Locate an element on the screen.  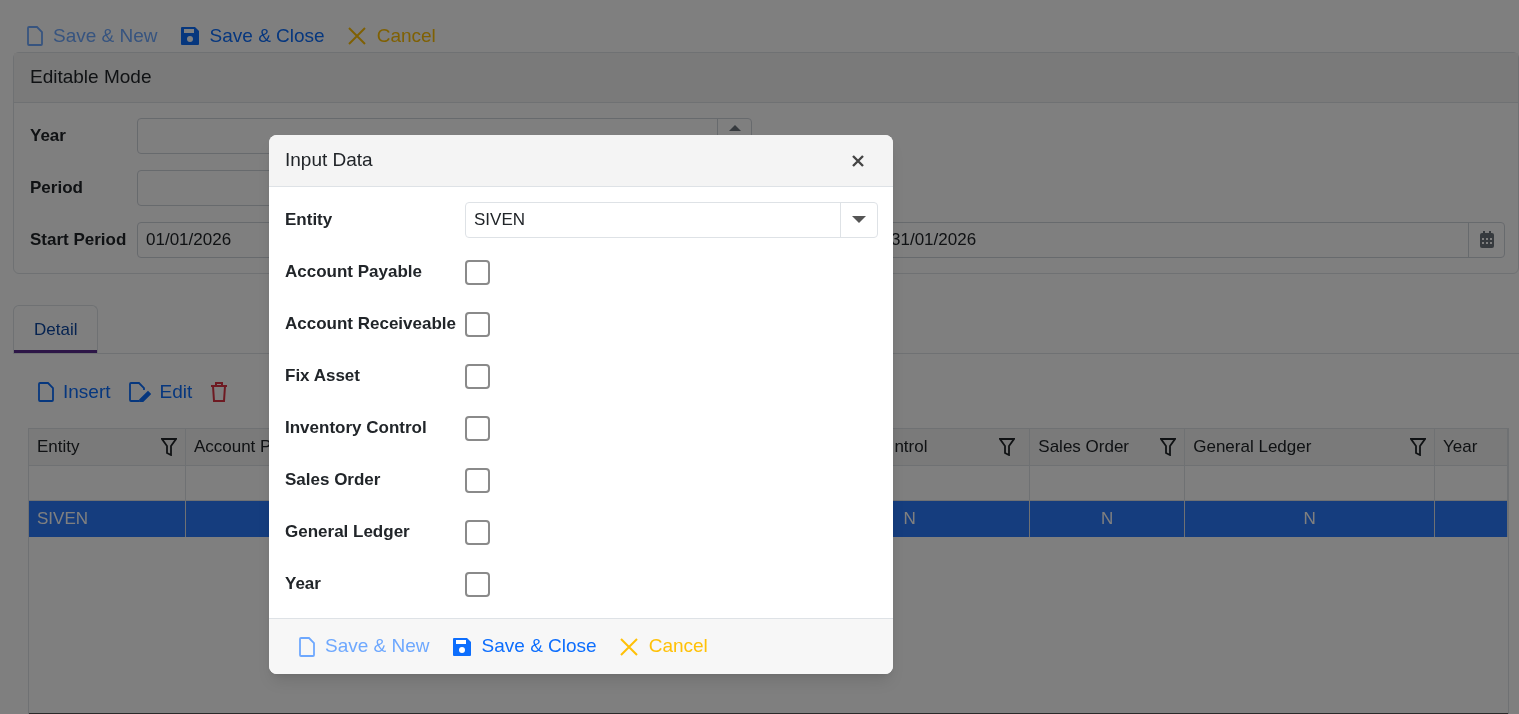
checkbox-label: Inventory Control is located at coordinates (356, 428).